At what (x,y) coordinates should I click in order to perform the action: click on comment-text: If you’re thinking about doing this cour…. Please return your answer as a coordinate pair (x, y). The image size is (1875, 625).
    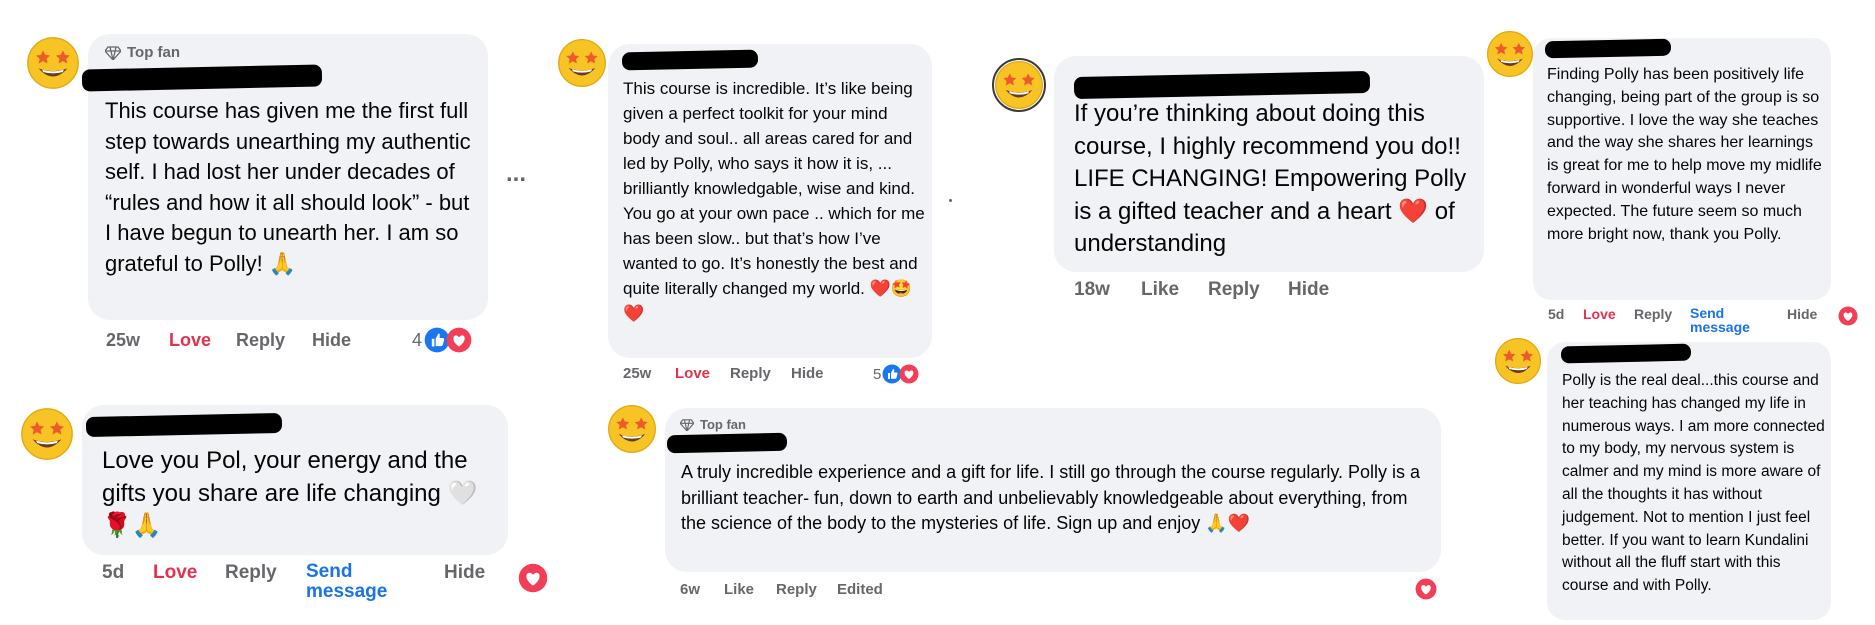
    Looking at the image, I should click on (1270, 178).